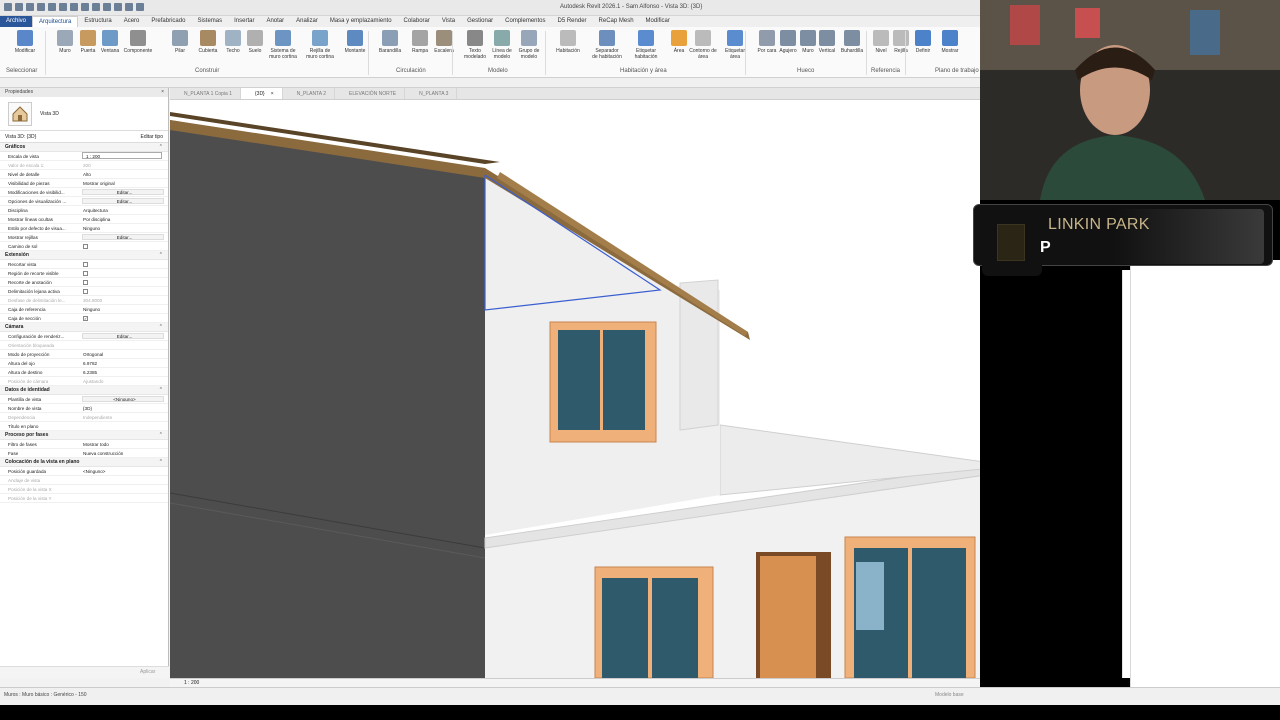  What do you see at coordinates (110, 42) in the screenshot?
I see `ribbon-tool-3: Ventana` at bounding box center [110, 42].